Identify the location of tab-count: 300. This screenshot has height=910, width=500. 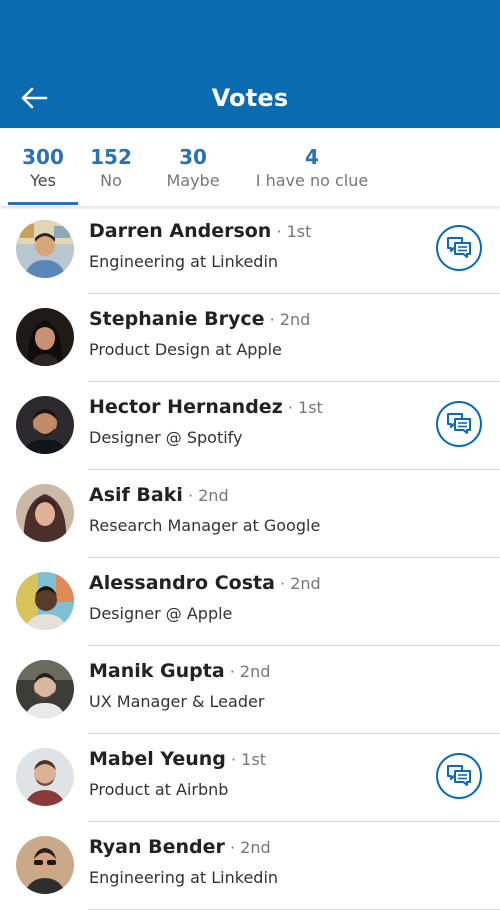
(43, 157).